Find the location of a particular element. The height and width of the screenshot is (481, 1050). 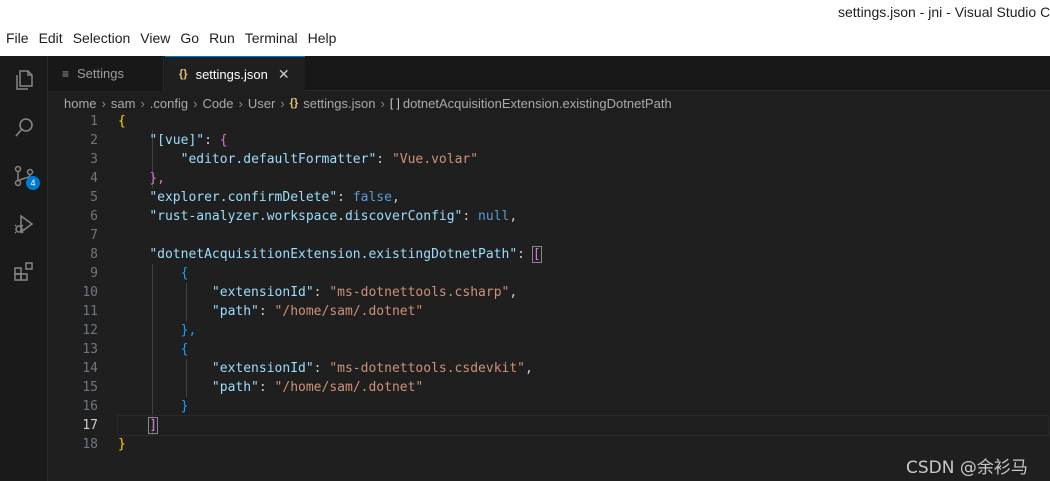

scm-badge: 4 is located at coordinates (33, 183).